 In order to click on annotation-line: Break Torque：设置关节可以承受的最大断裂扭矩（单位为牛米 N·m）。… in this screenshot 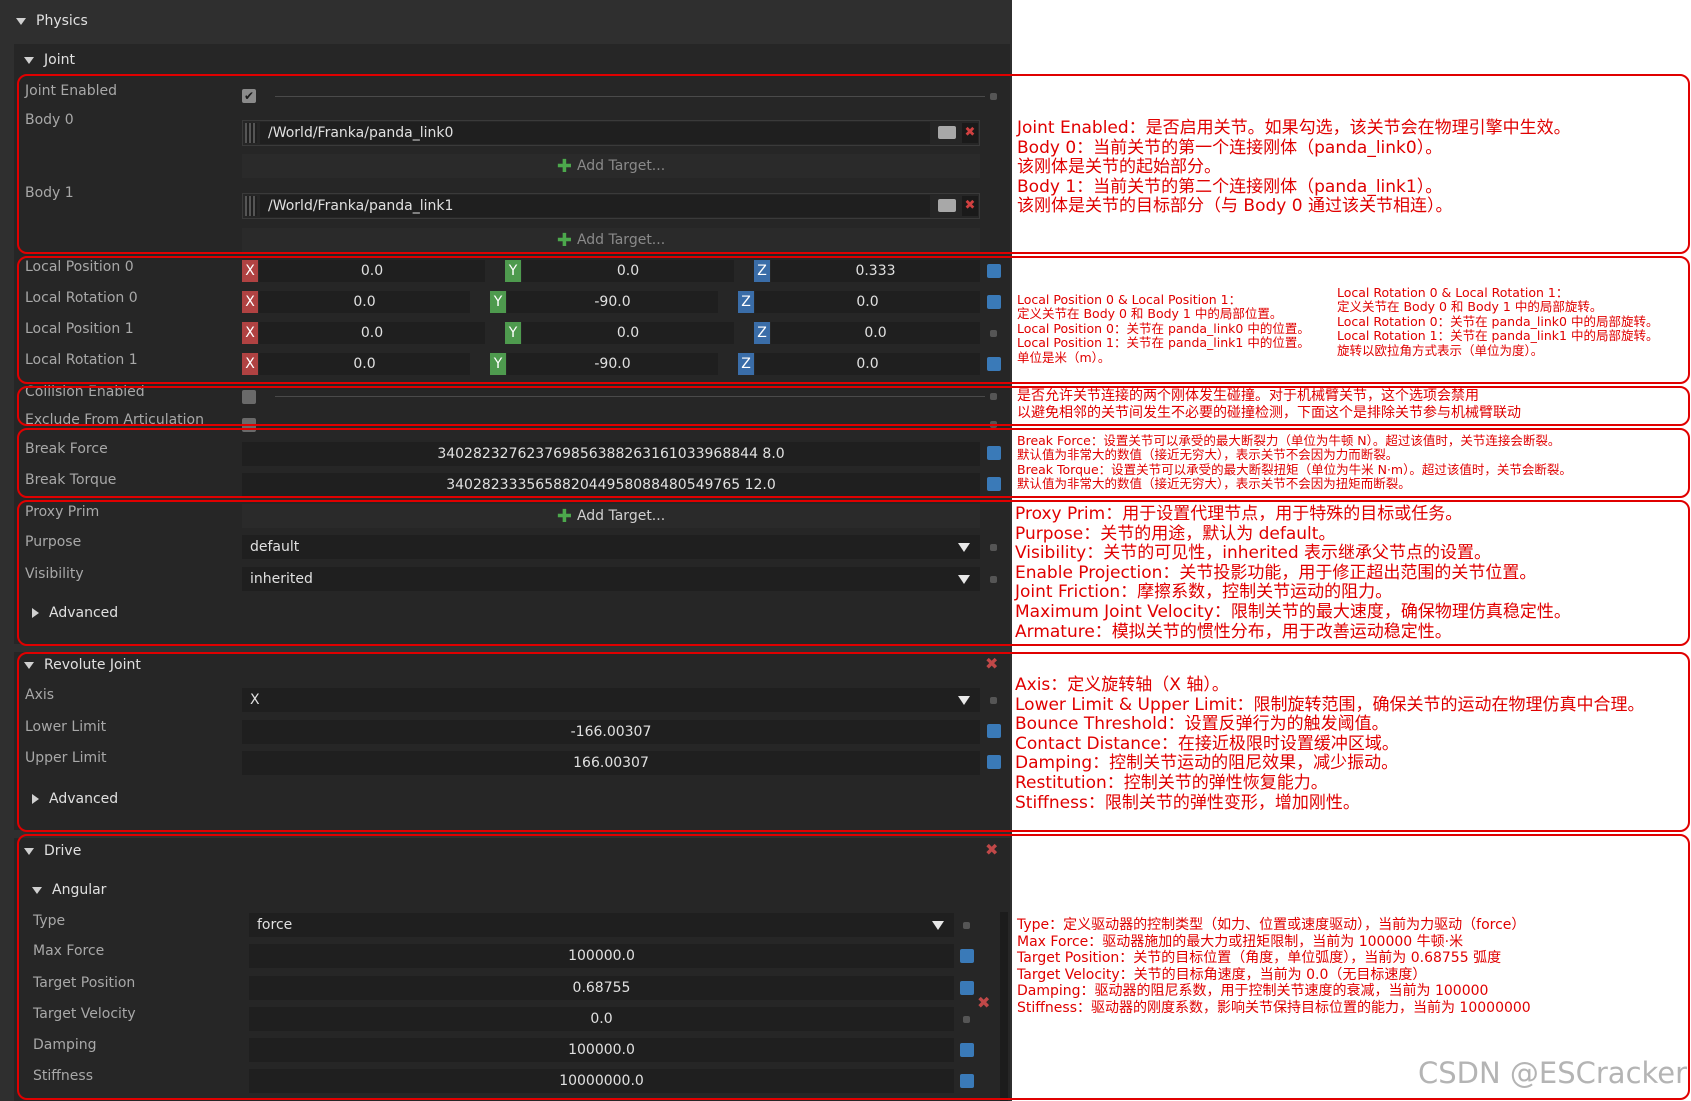, I will do `click(1294, 469)`.